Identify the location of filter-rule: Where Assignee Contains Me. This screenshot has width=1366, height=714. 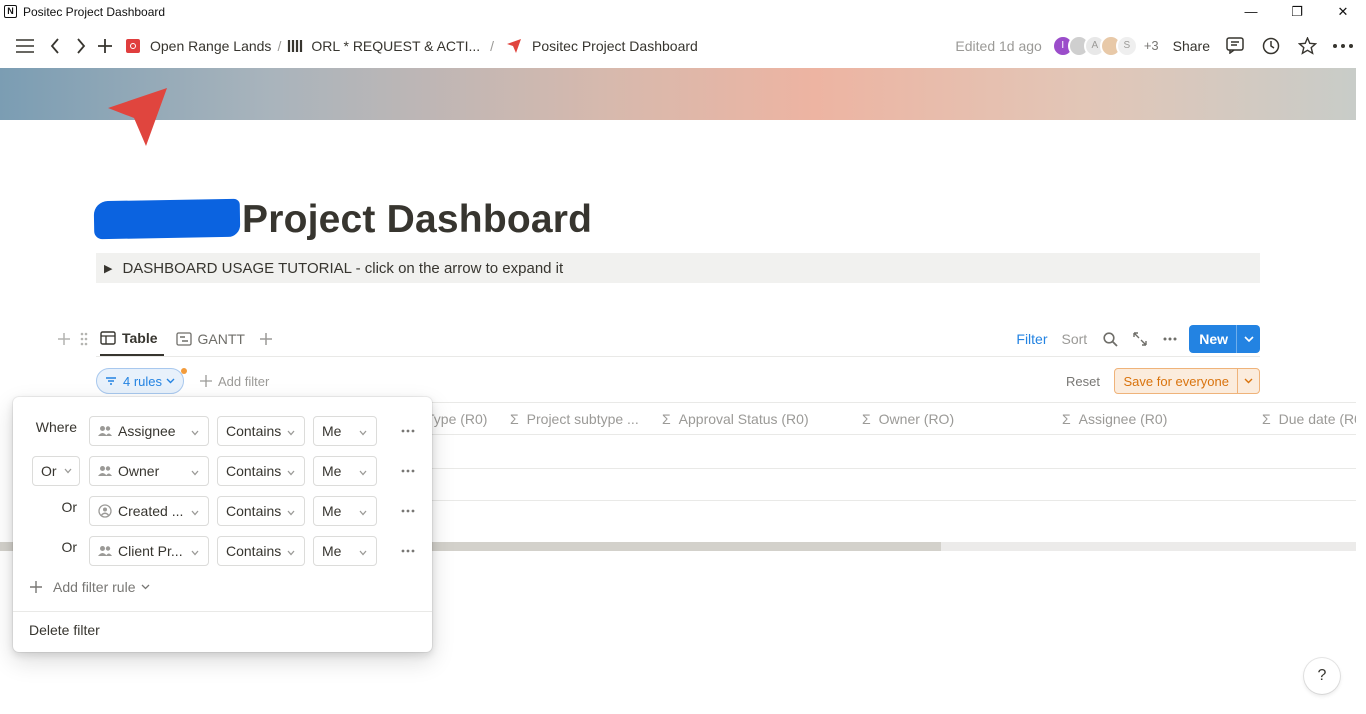
(222, 427).